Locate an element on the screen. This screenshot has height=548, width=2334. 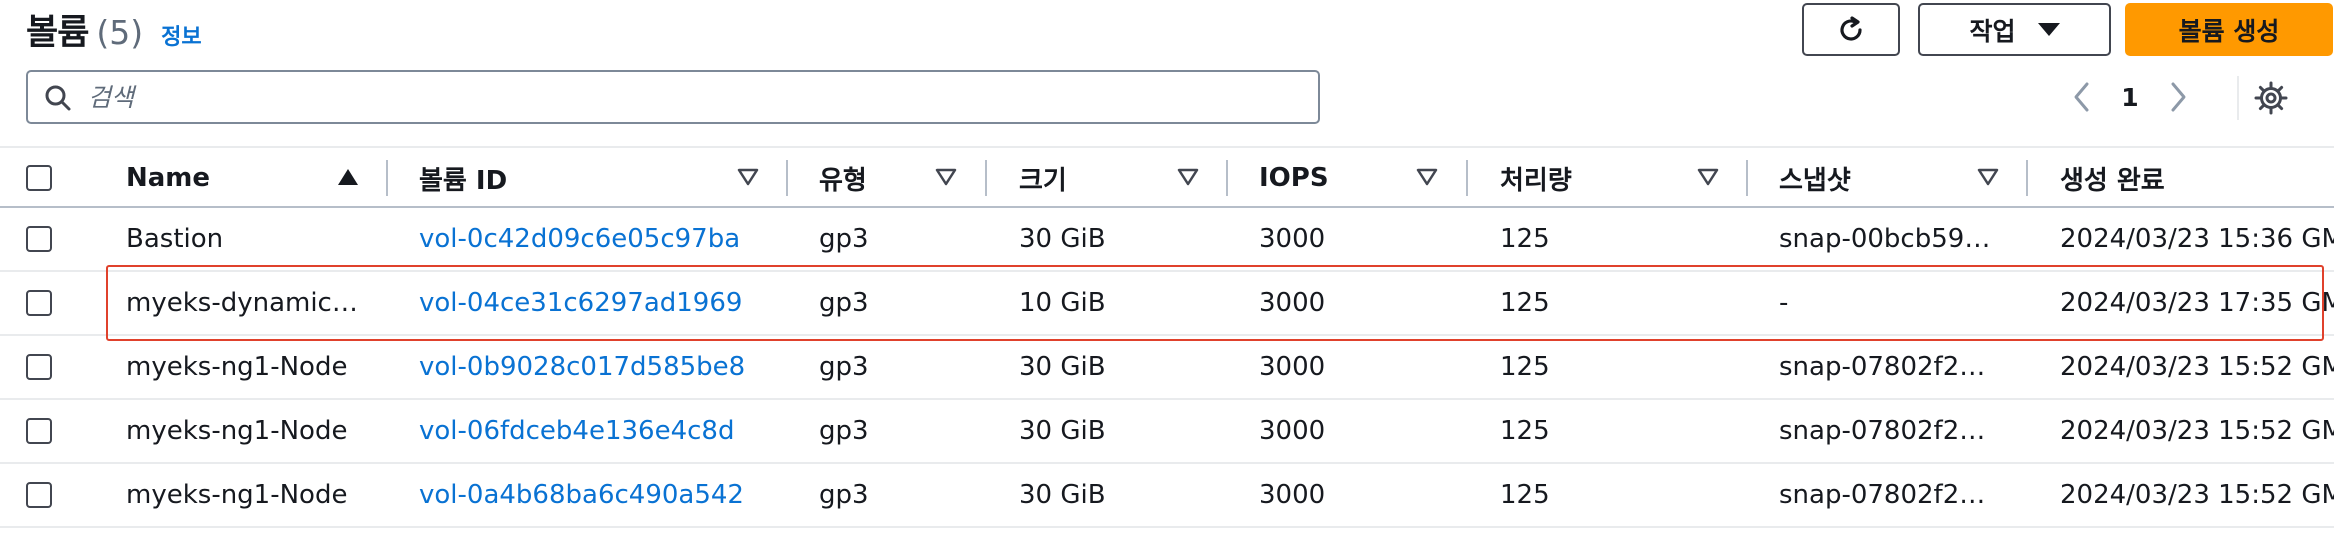
cell-volume-id-link: vol-0c42d09c6e05c97ba is located at coordinates (599, 239).